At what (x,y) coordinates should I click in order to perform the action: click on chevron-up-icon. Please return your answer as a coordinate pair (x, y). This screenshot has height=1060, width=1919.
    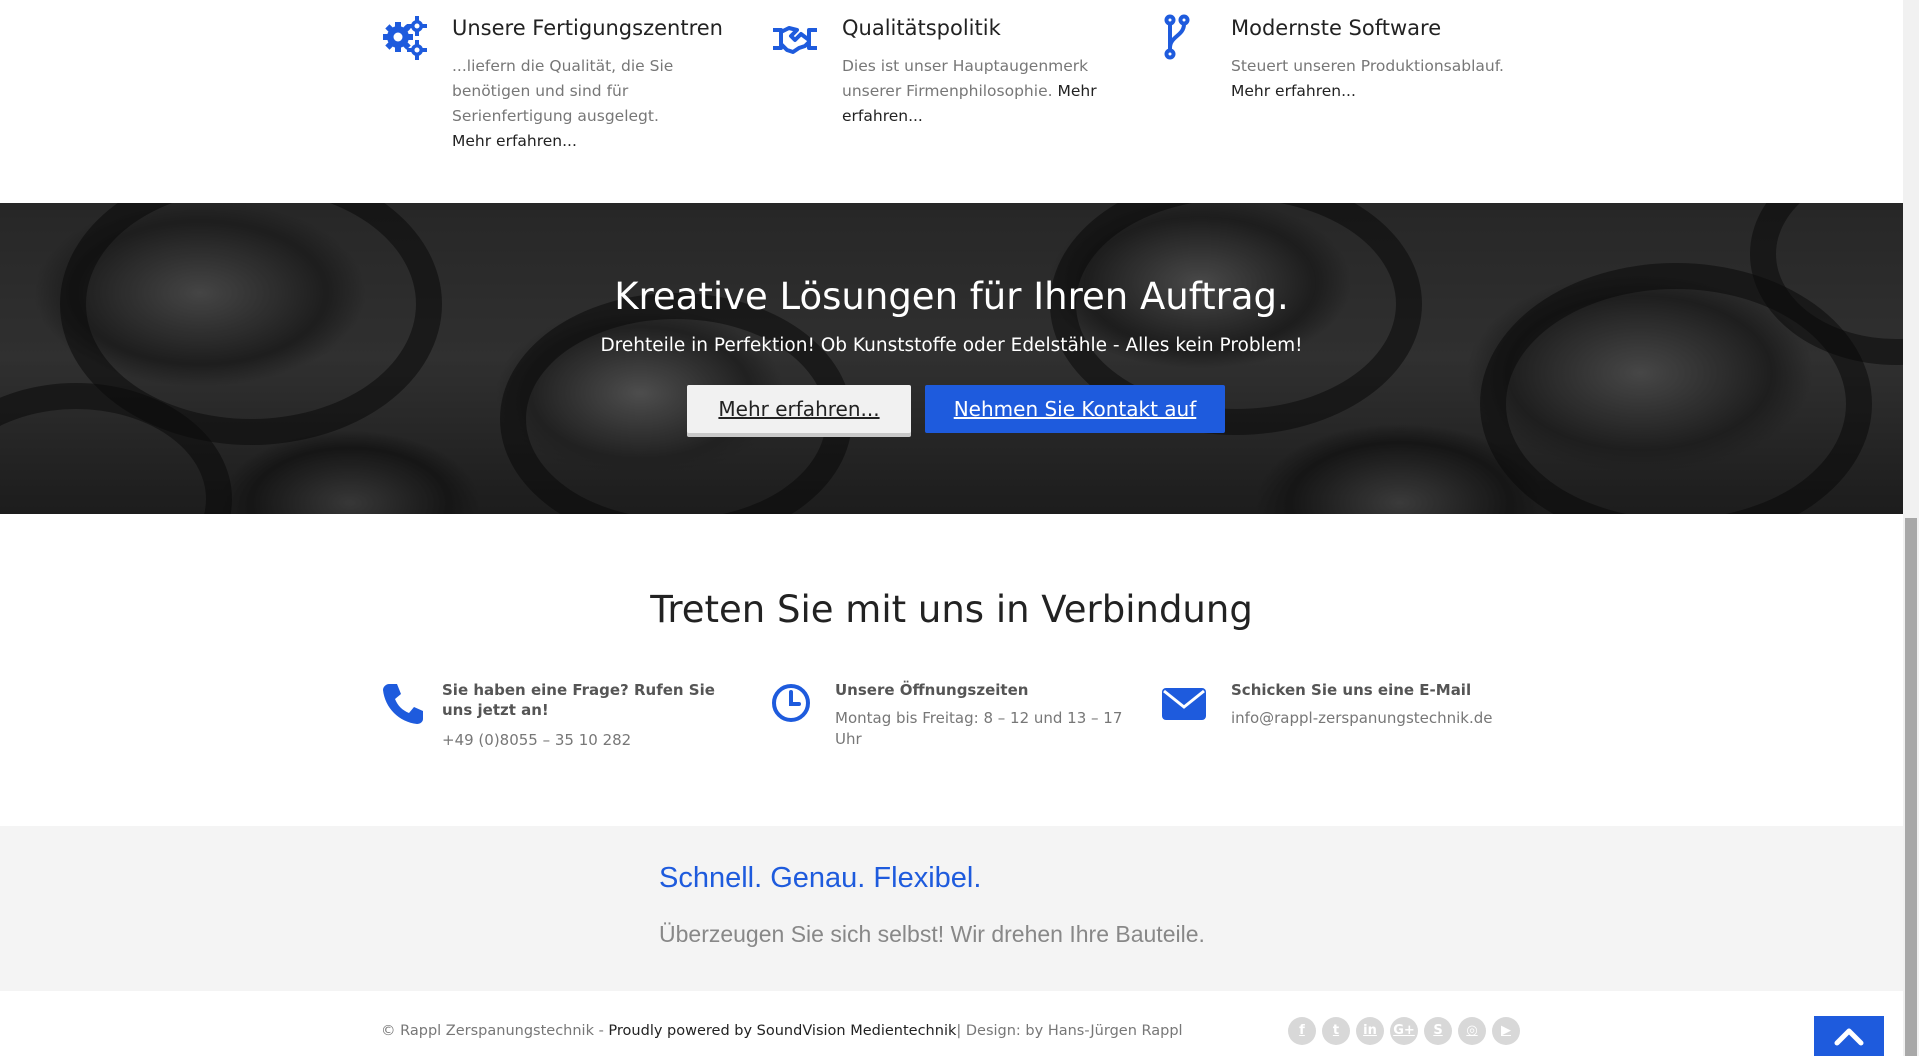
    Looking at the image, I should click on (1849, 1037).